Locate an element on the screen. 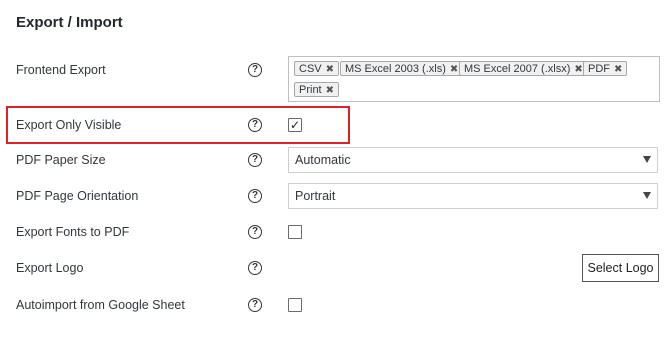 The height and width of the screenshot is (346, 672). tag-label: CSV is located at coordinates (310, 69).